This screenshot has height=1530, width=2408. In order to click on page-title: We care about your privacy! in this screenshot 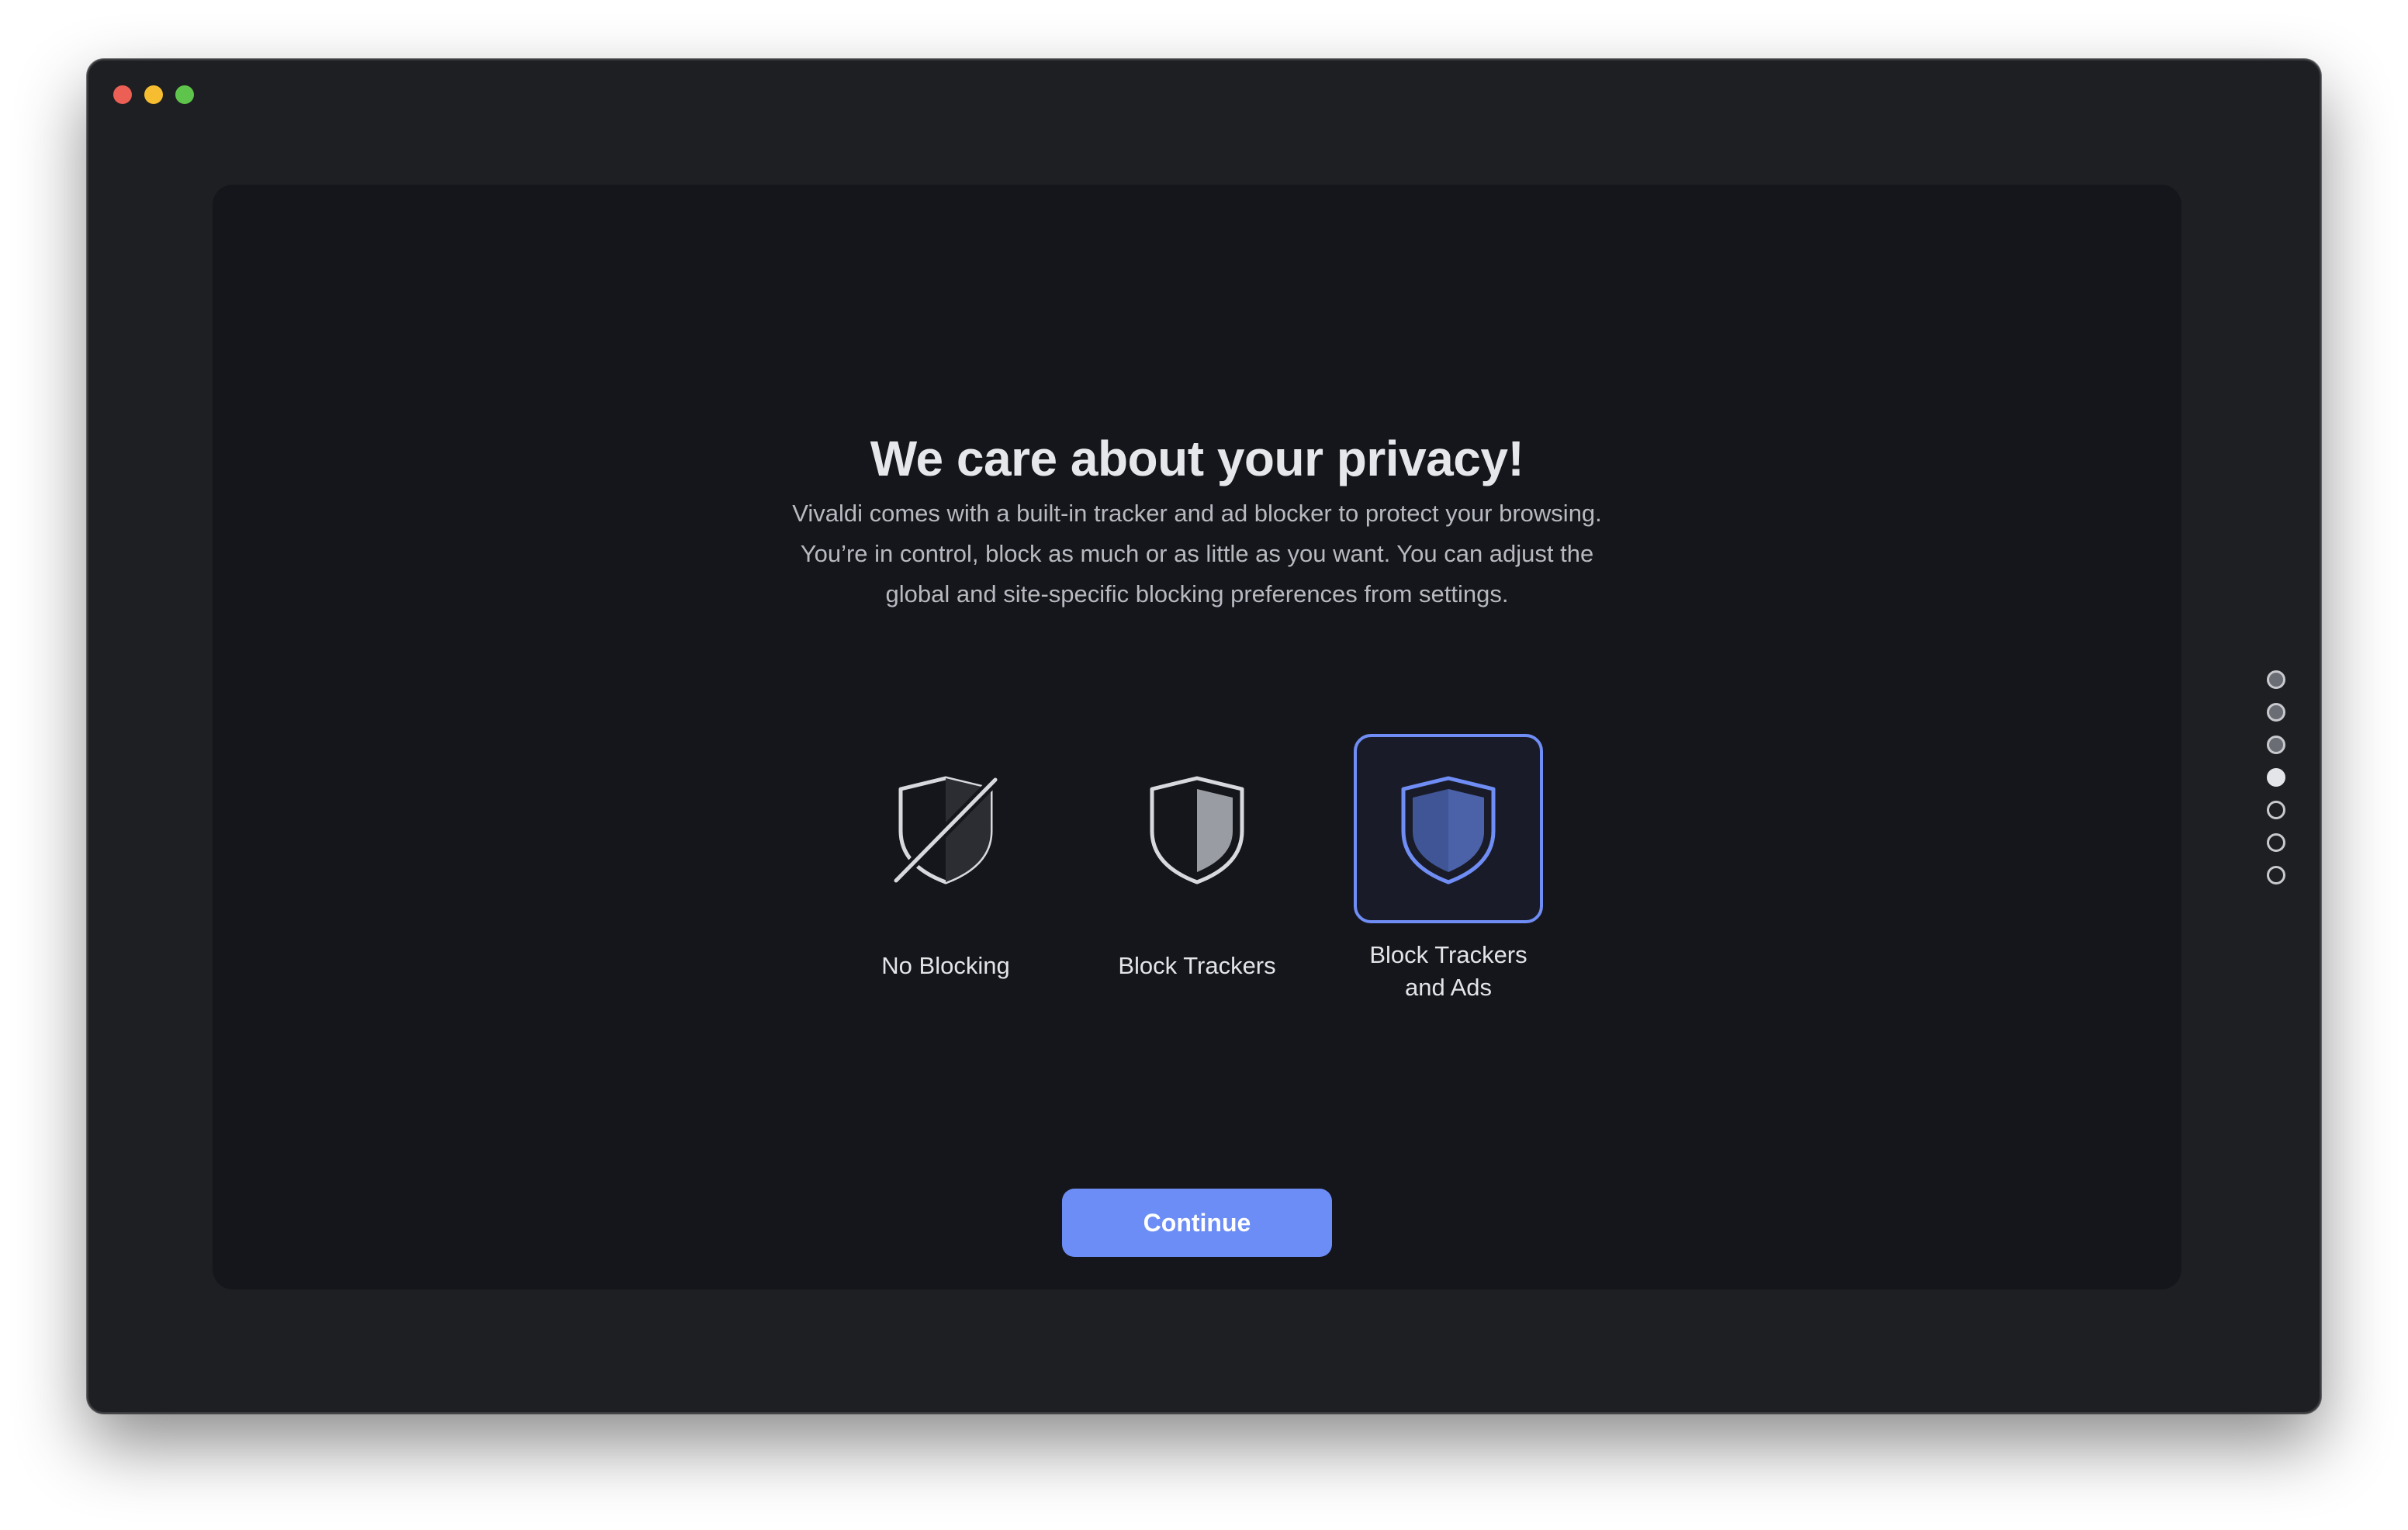, I will do `click(1197, 459)`.